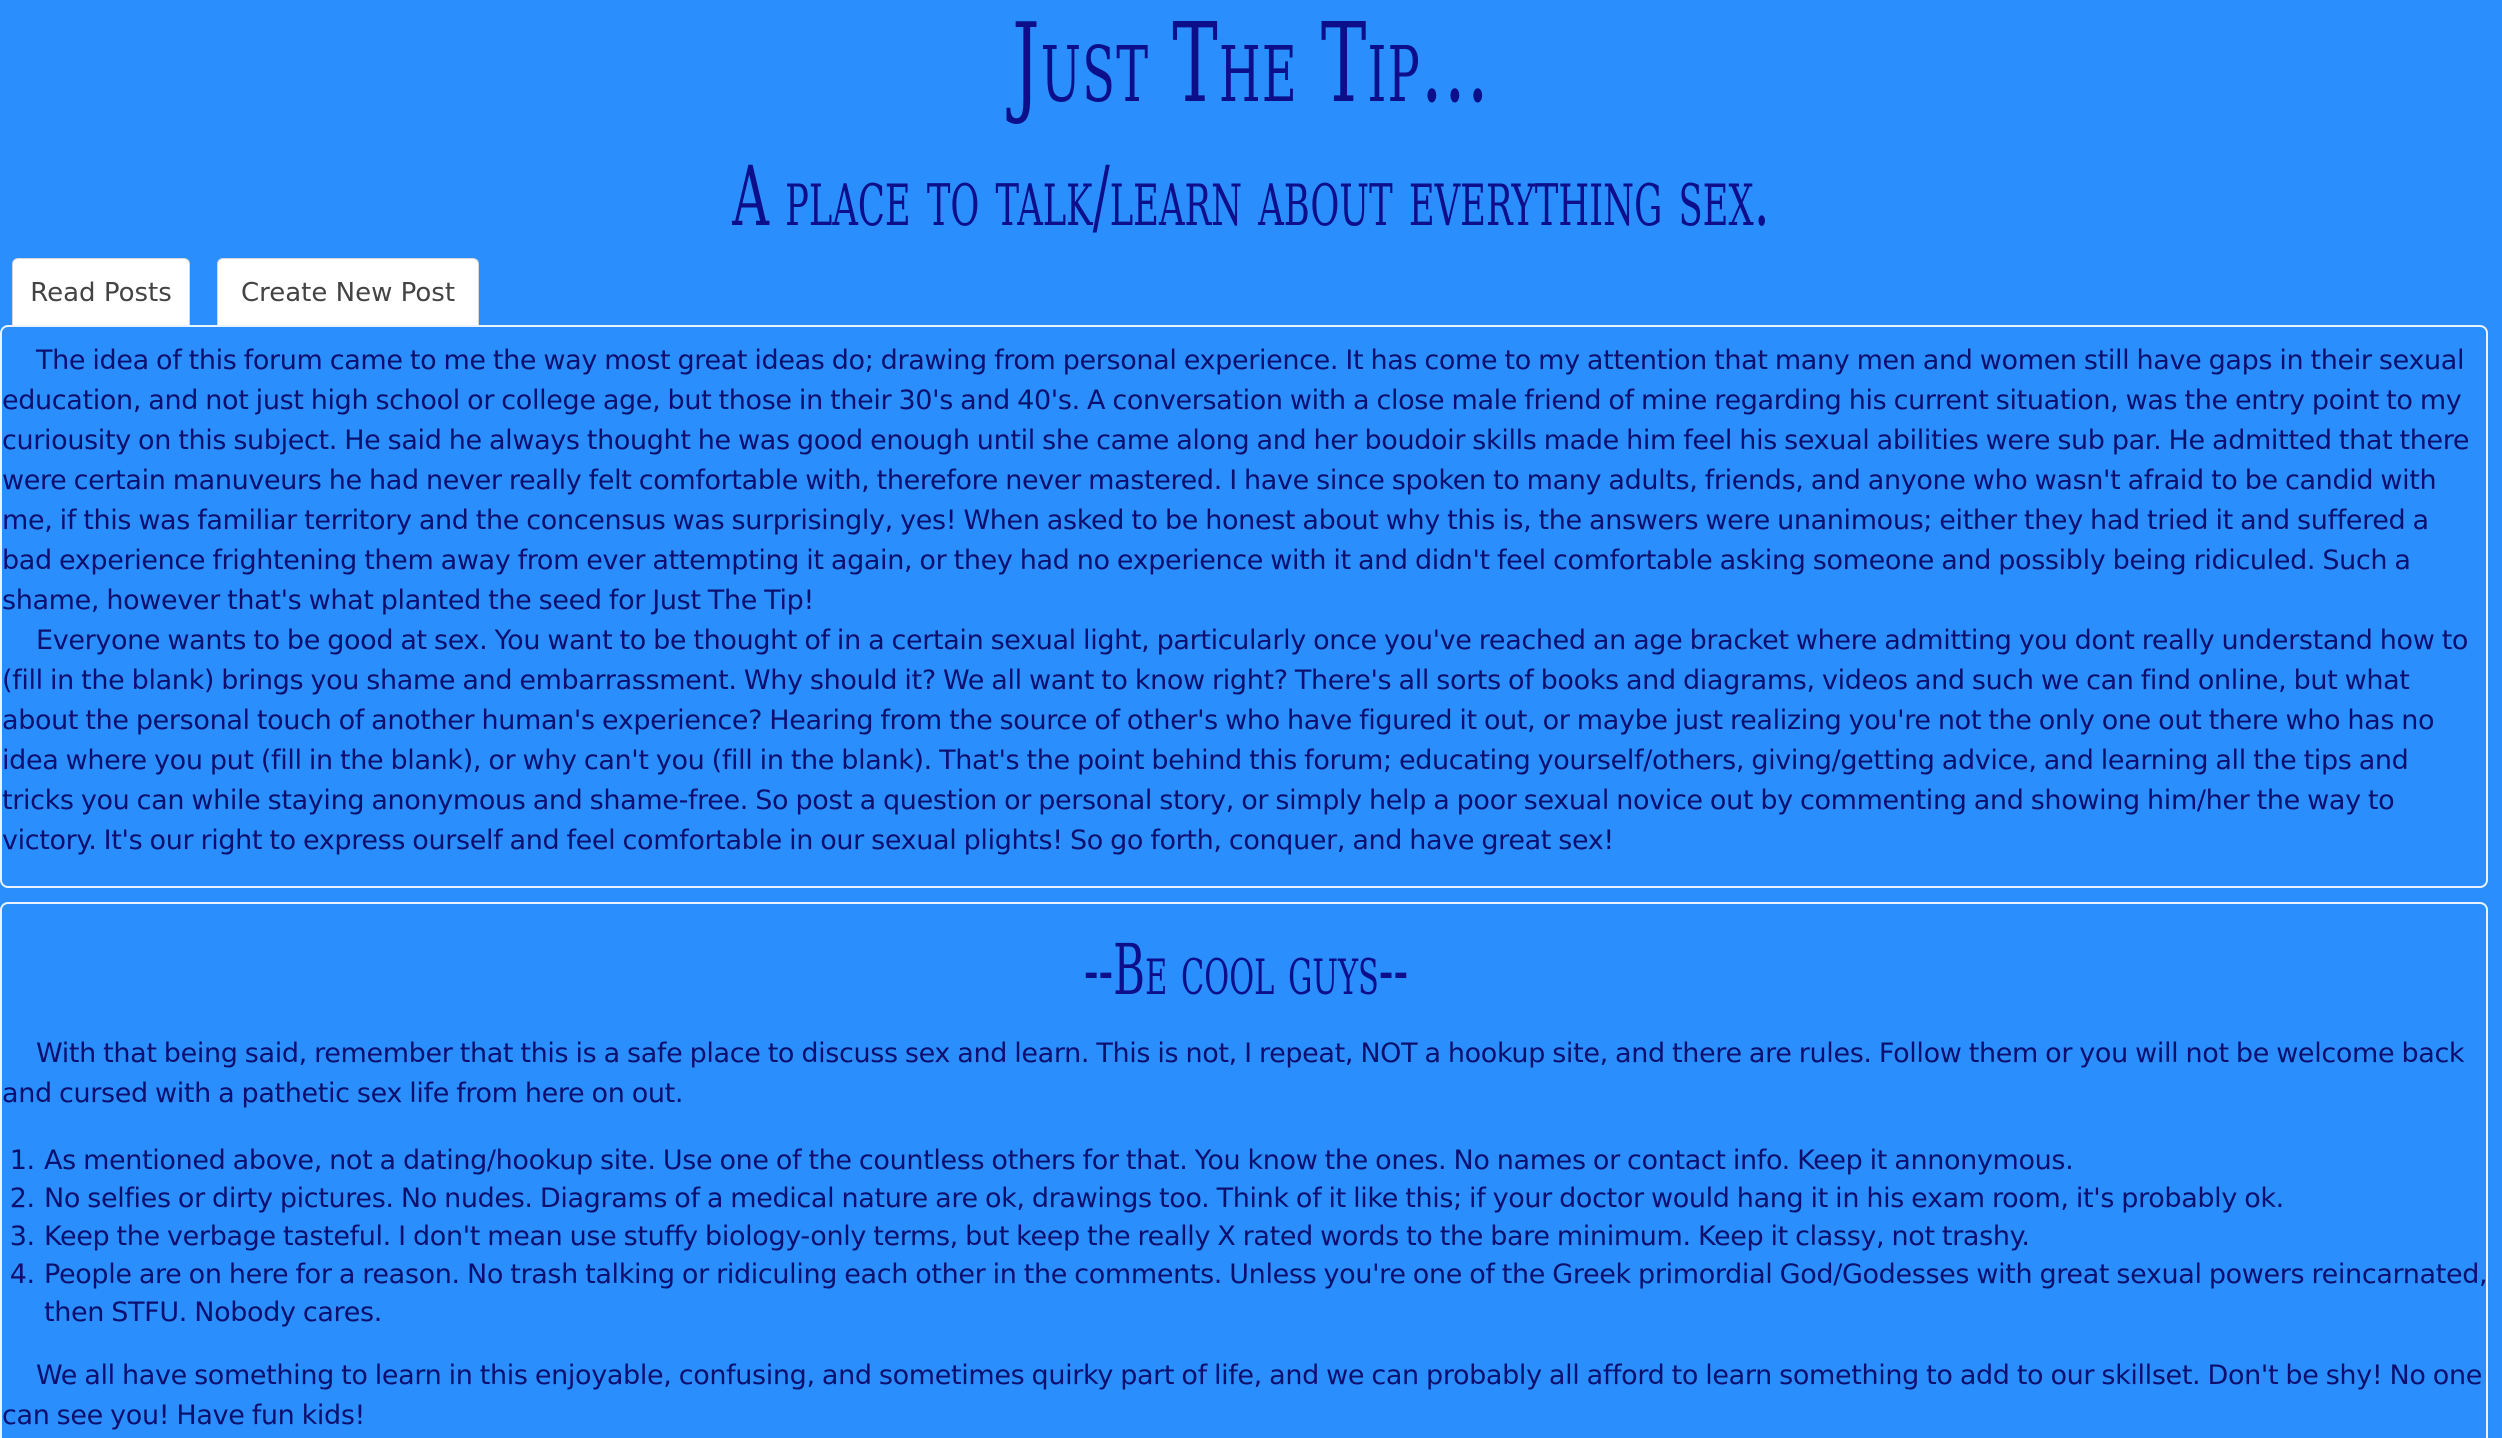 This screenshot has height=1438, width=2502. Describe the element at coordinates (348, 292) in the screenshot. I see `tab-create-new-post: Create New Post` at that location.